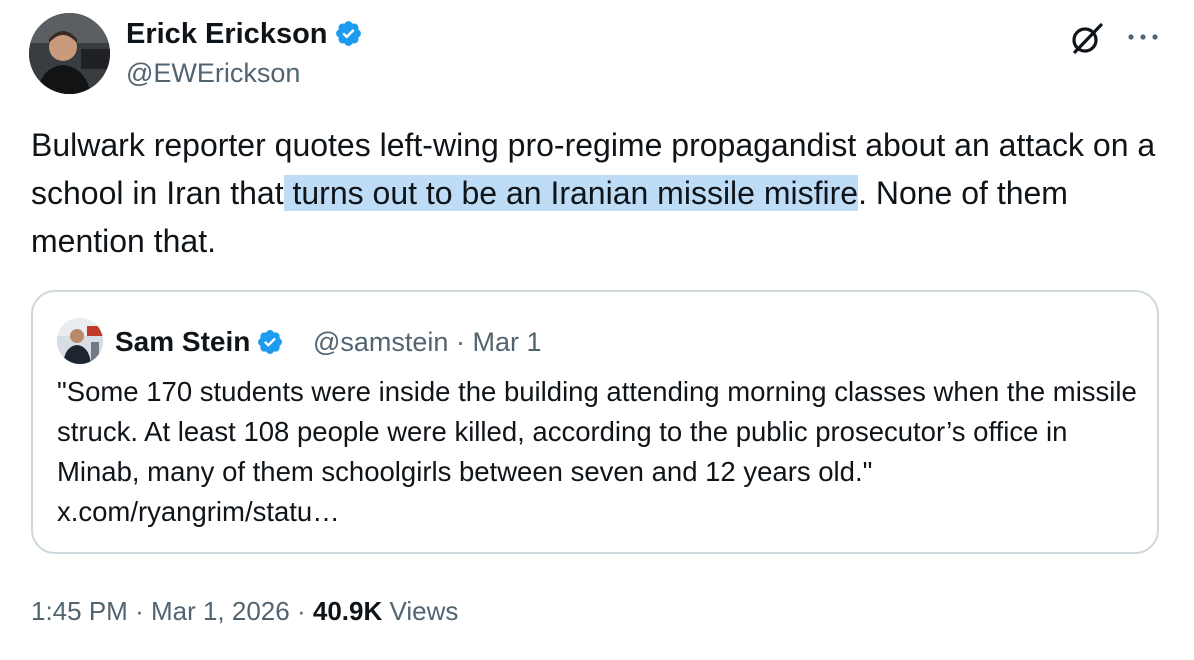  I want to click on quoted-tweet-date: Mar 1, so click(506, 342).